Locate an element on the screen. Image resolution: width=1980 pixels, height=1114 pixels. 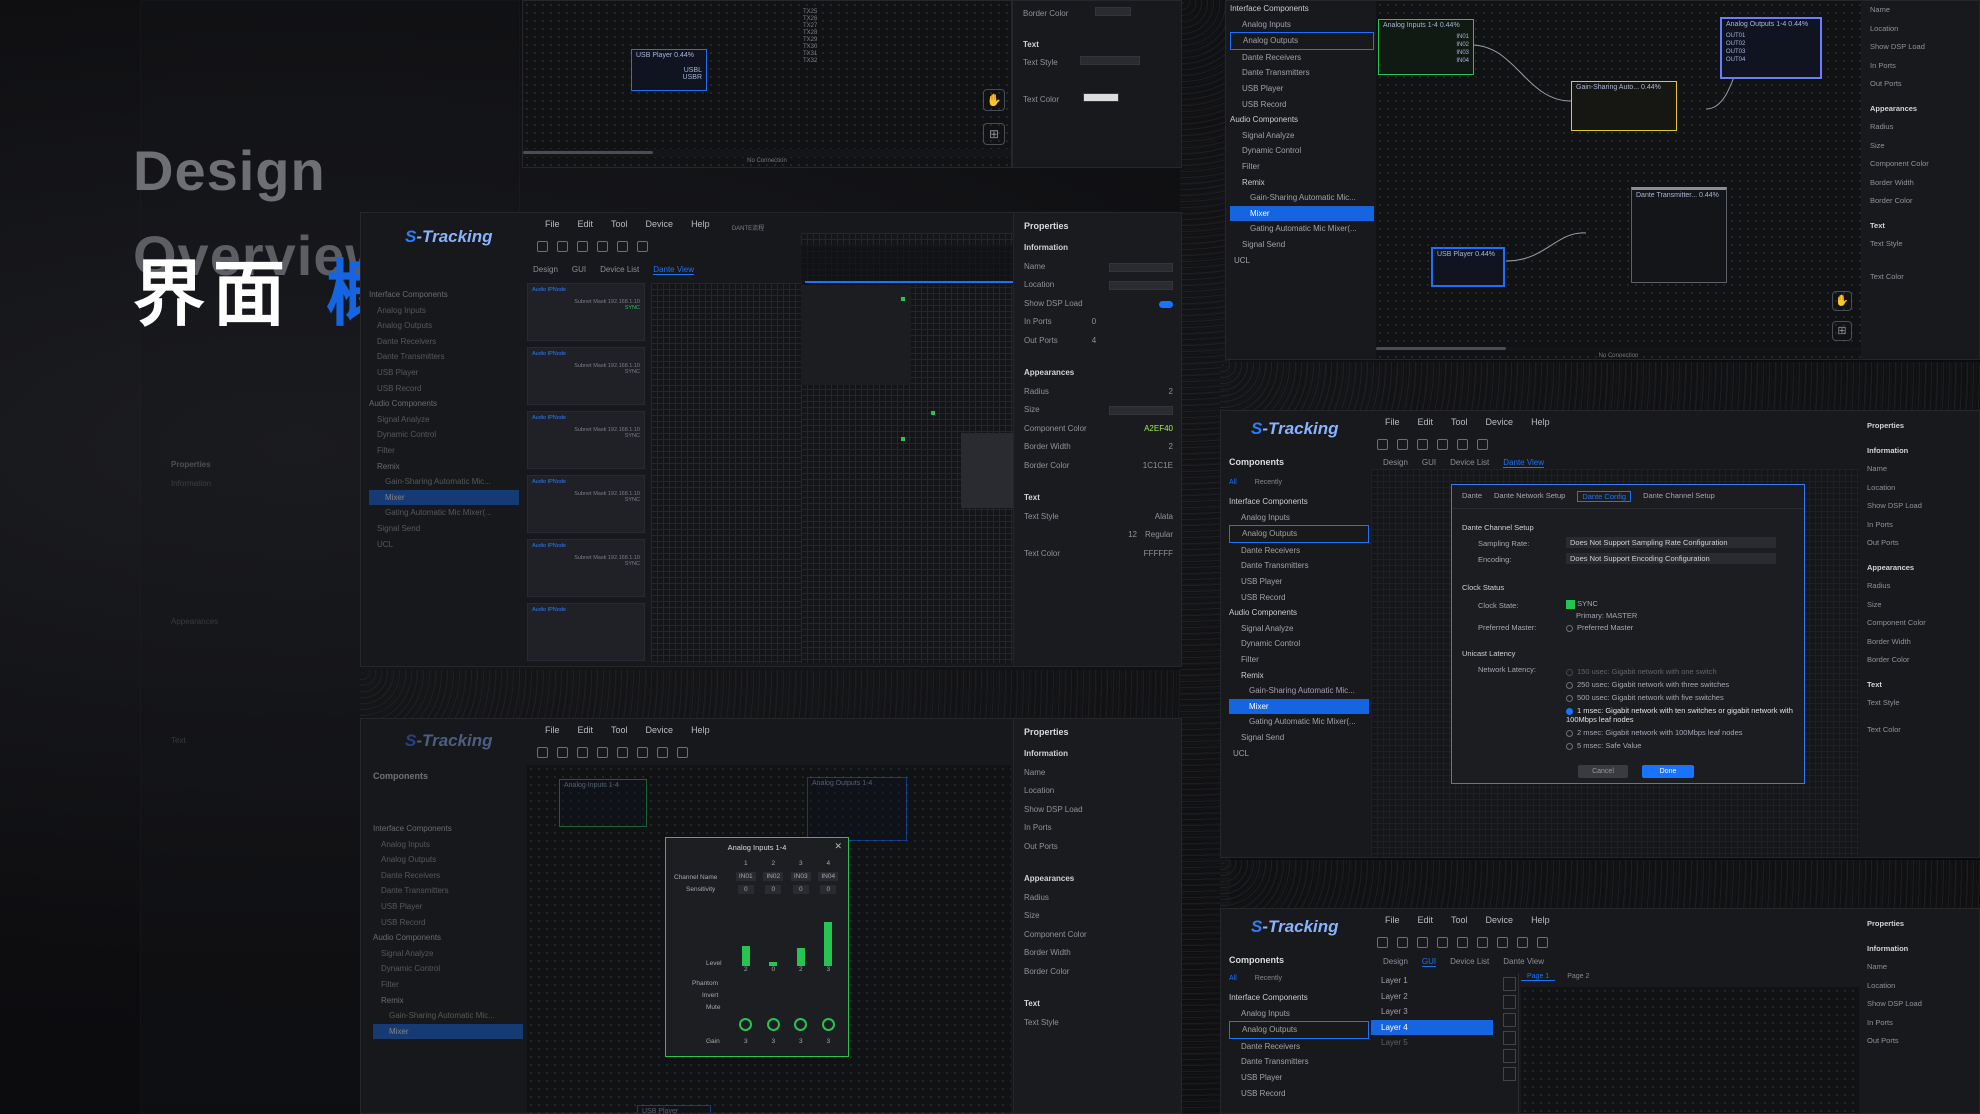
layer-item: Layer 3 is located at coordinates (1432, 1012).